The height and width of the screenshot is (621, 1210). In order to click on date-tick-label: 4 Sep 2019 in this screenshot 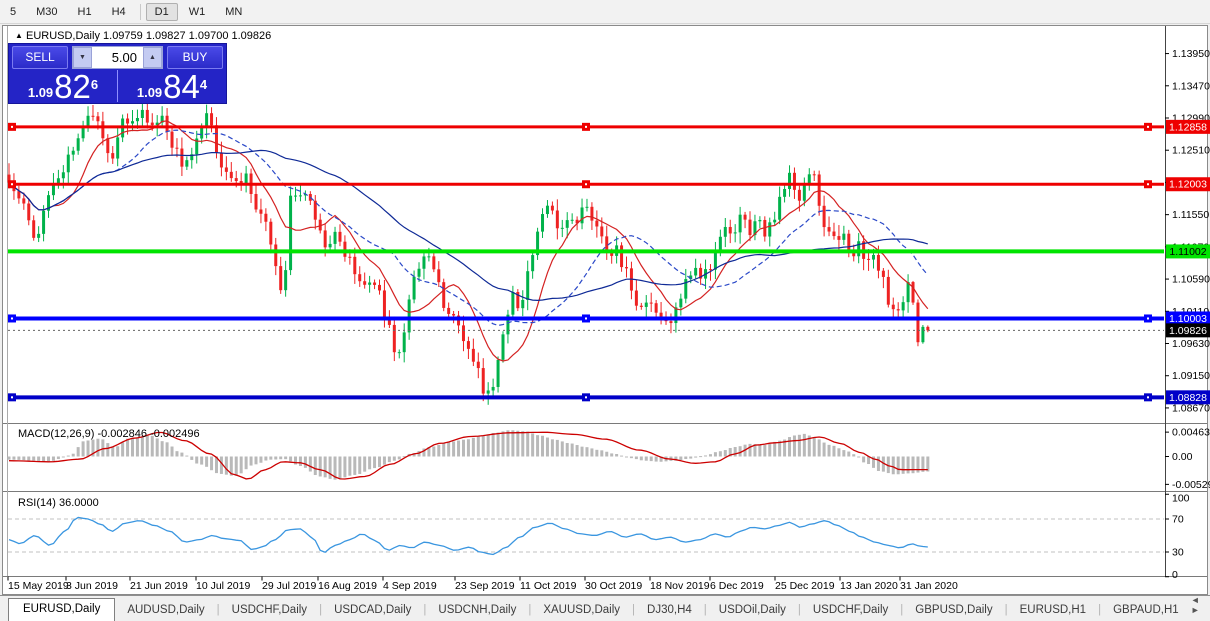, I will do `click(410, 586)`.